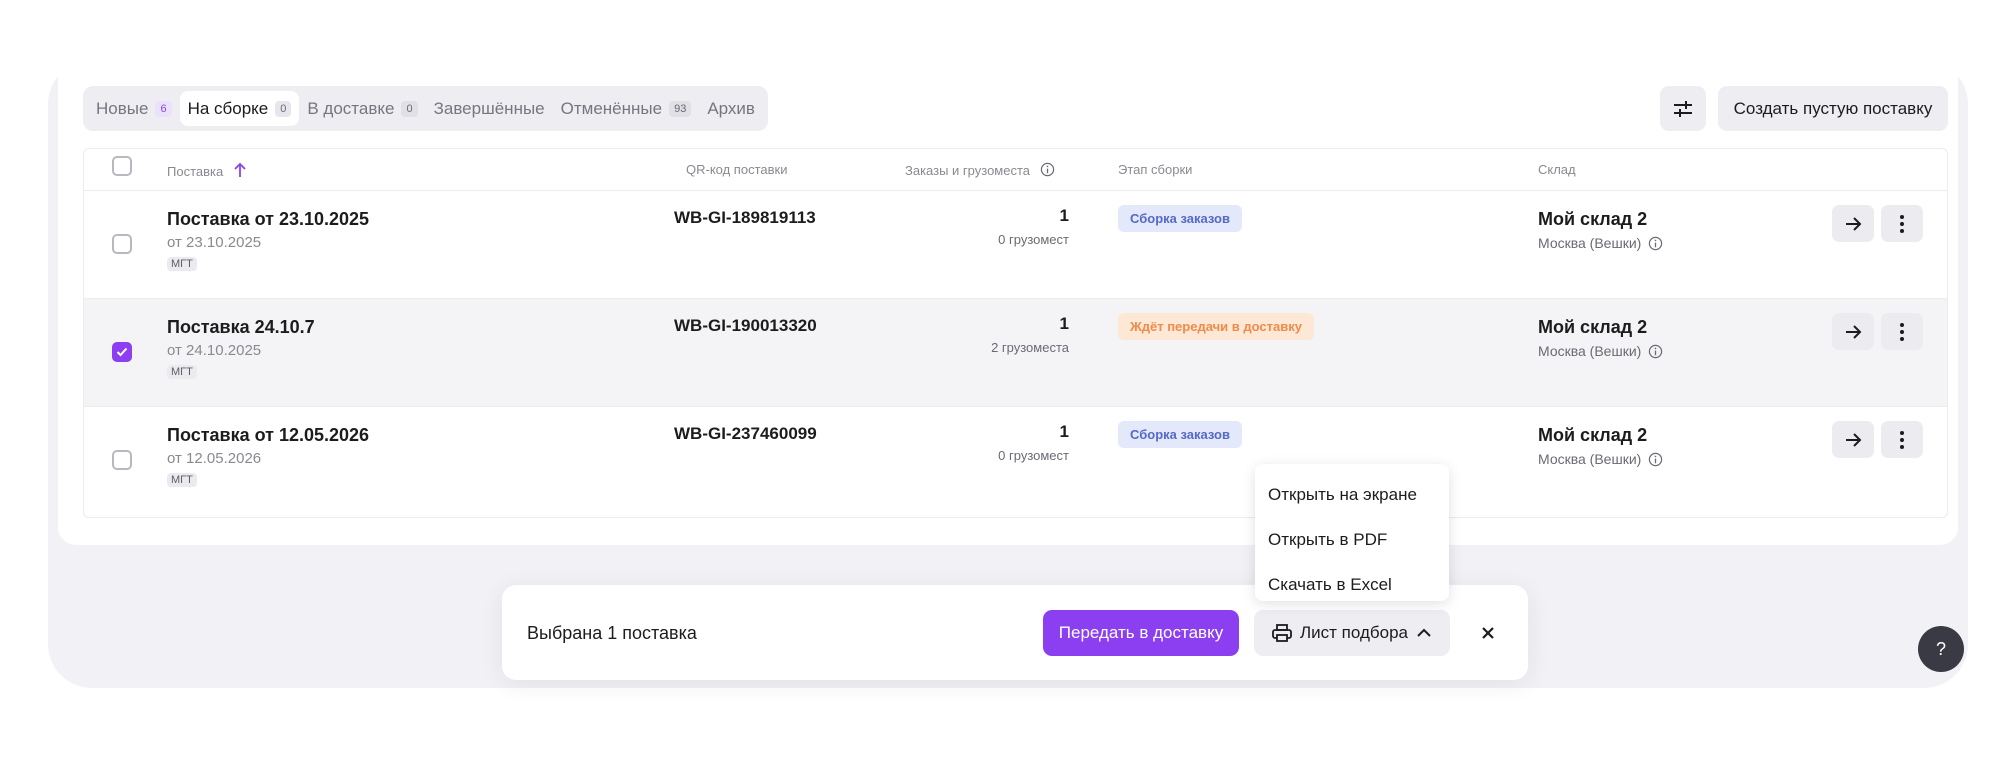 This screenshot has width=2016, height=759. I want to click on filter-button, so click(1683, 108).